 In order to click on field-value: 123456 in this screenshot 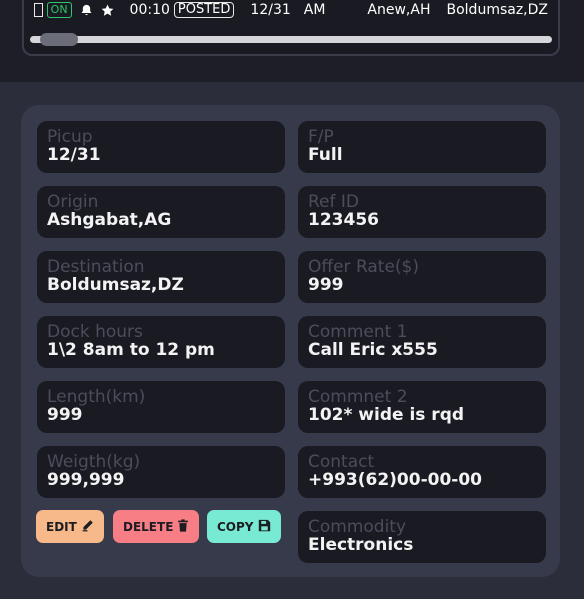, I will do `click(343, 220)`.